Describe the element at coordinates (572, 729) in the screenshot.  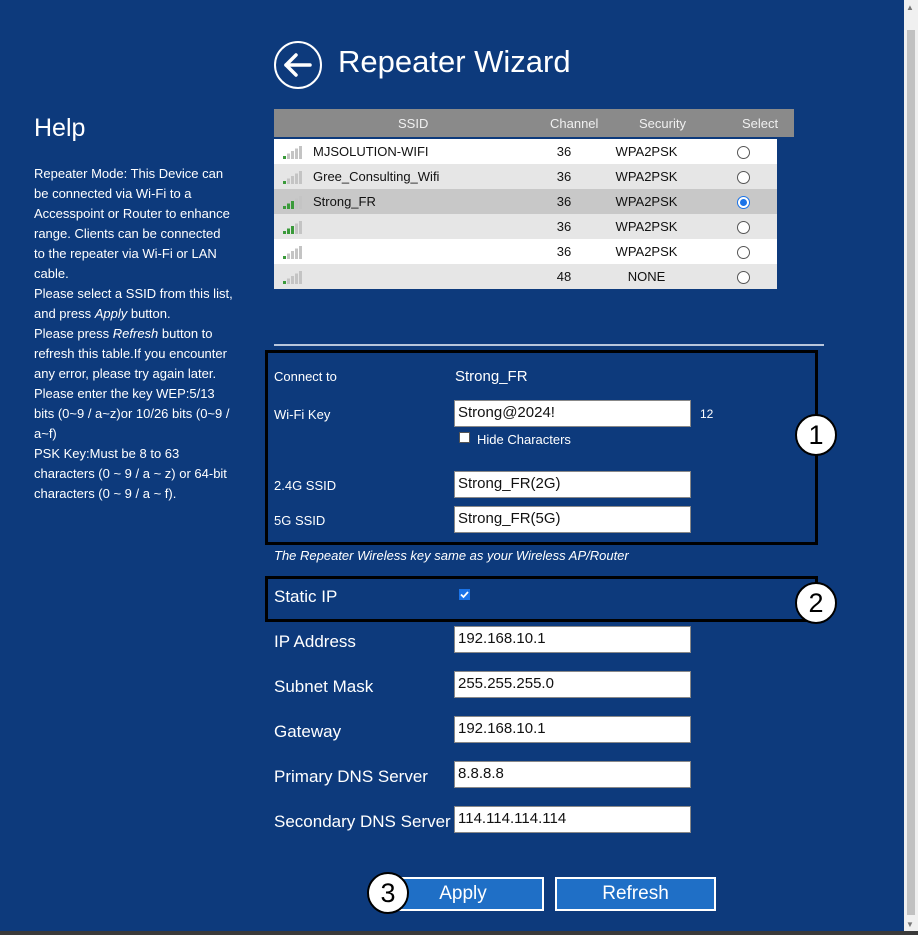
I see `gateway-input: 192.168.10.1` at that location.